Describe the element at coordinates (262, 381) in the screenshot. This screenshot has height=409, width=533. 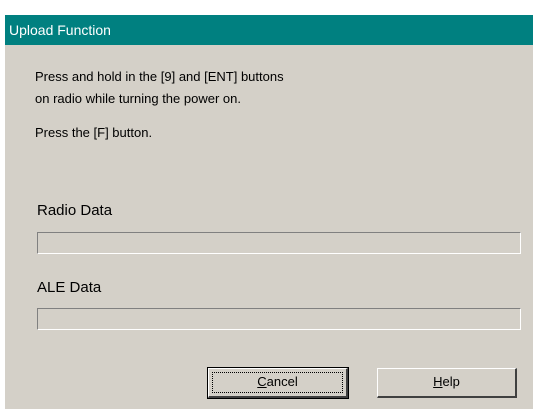
I see `cancel-mnemonic: C` at that location.